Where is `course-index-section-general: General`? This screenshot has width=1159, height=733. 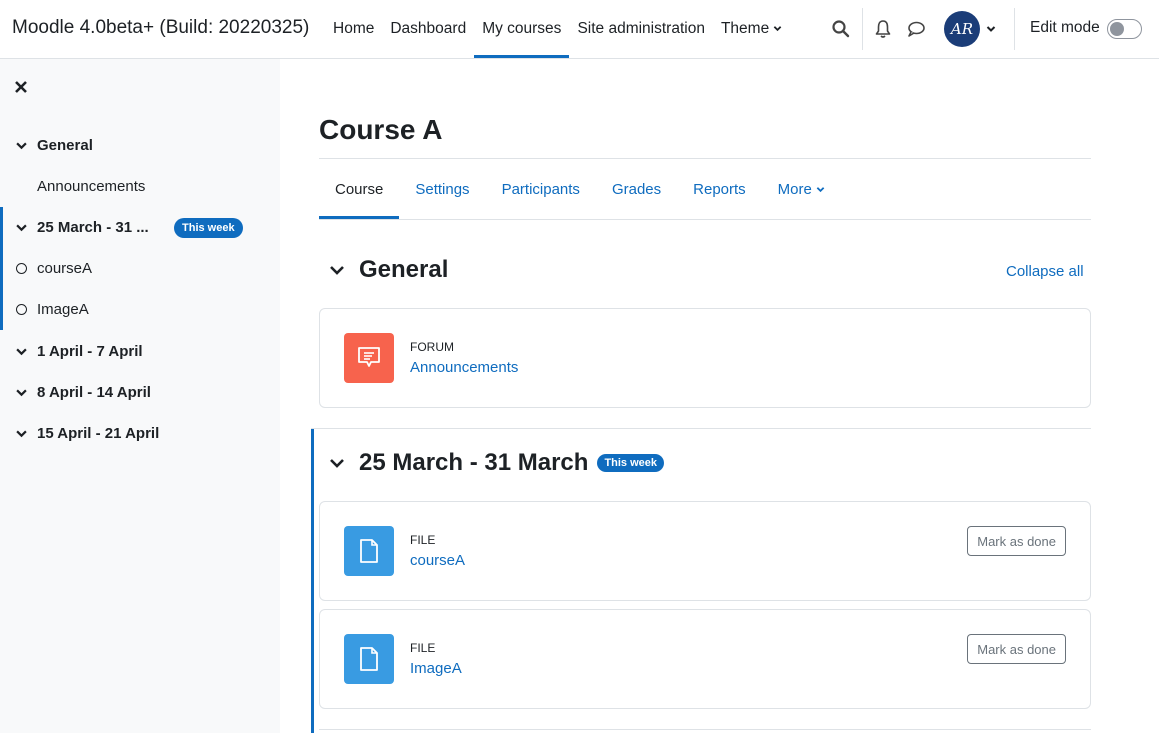 course-index-section-general: General is located at coordinates (140, 145).